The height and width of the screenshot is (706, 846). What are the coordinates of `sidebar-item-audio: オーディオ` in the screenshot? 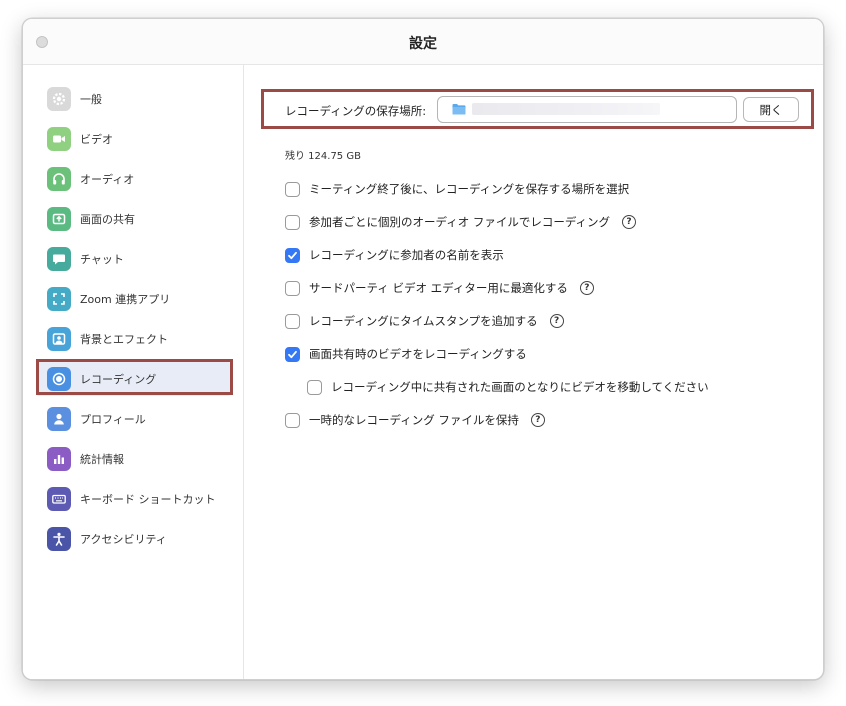 It's located at (133, 179).